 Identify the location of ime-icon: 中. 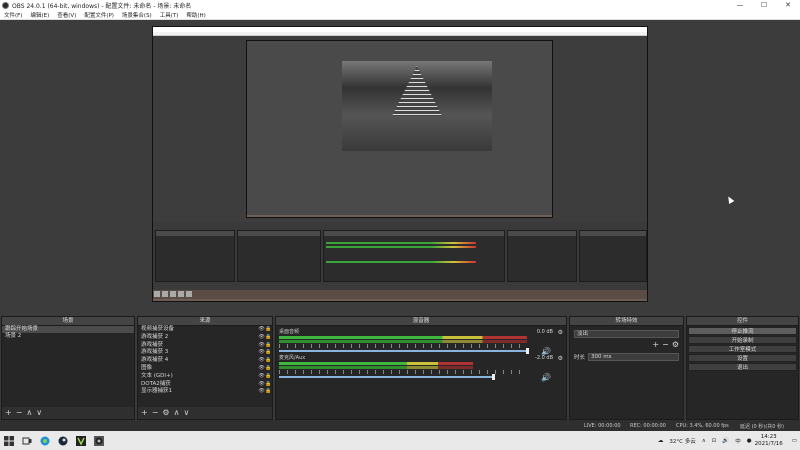
(738, 441).